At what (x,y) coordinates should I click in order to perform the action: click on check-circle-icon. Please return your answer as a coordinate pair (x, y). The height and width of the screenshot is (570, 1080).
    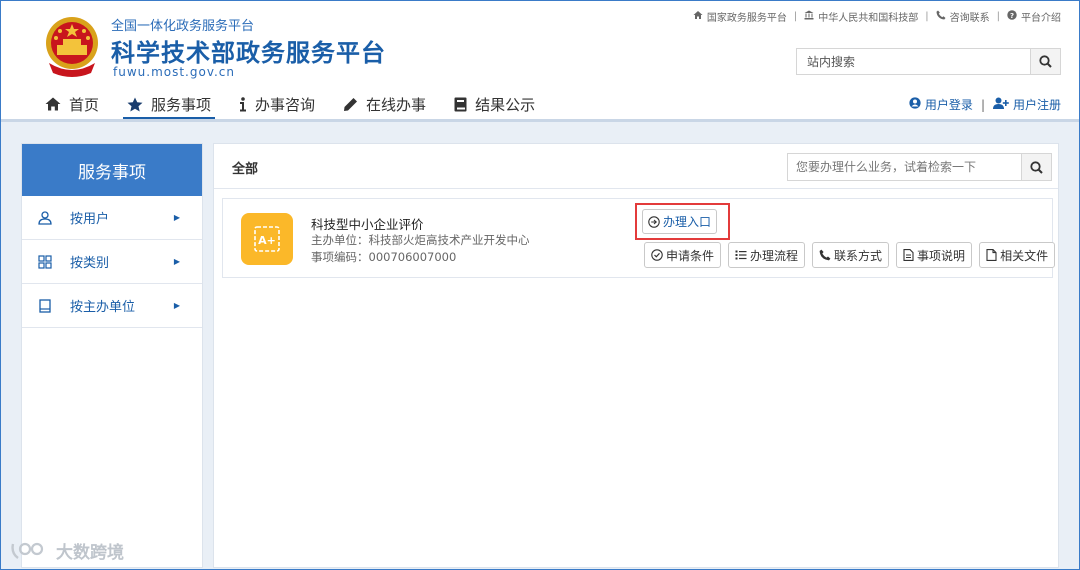
    Looking at the image, I should click on (657, 255).